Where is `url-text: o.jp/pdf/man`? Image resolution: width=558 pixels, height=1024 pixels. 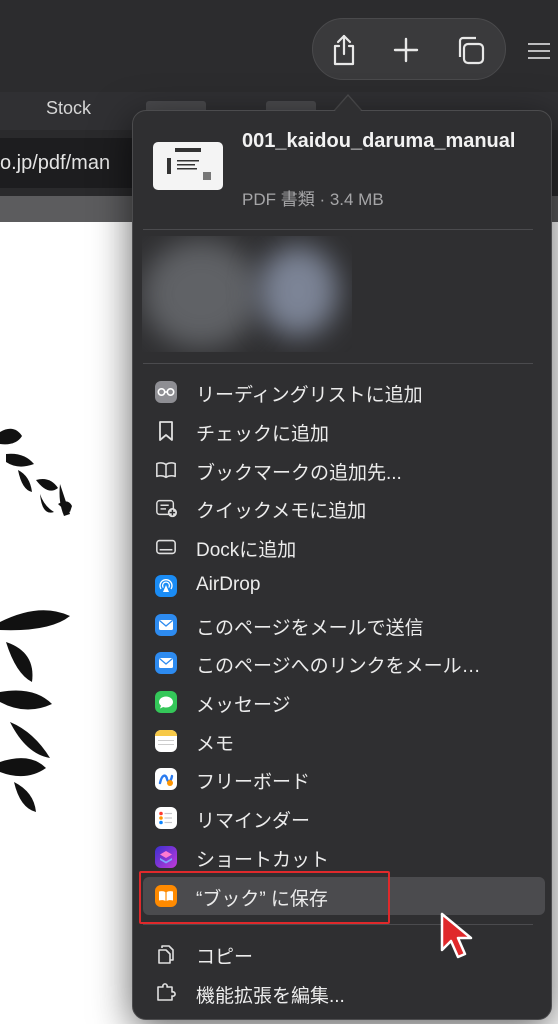
url-text: o.jp/pdf/man is located at coordinates (55, 163).